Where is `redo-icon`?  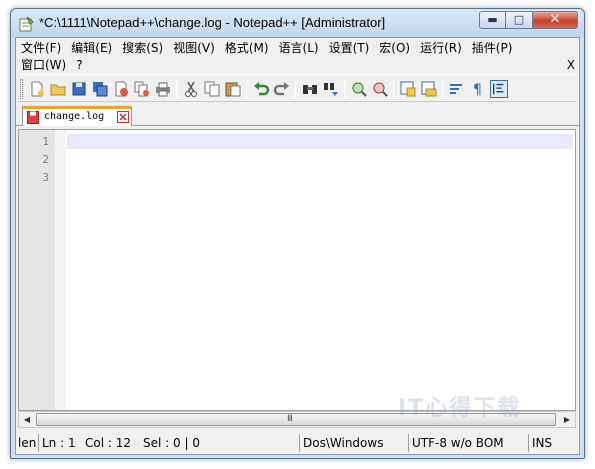
redo-icon is located at coordinates (282, 89).